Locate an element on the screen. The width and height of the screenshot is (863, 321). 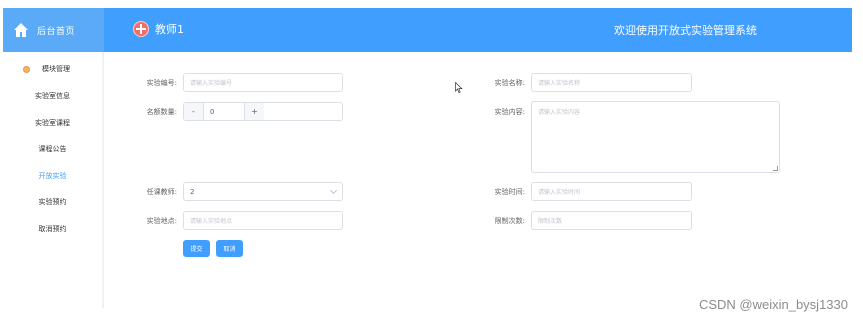
system-title: 欢迎使用开放式实验管理系统 is located at coordinates (685, 30).